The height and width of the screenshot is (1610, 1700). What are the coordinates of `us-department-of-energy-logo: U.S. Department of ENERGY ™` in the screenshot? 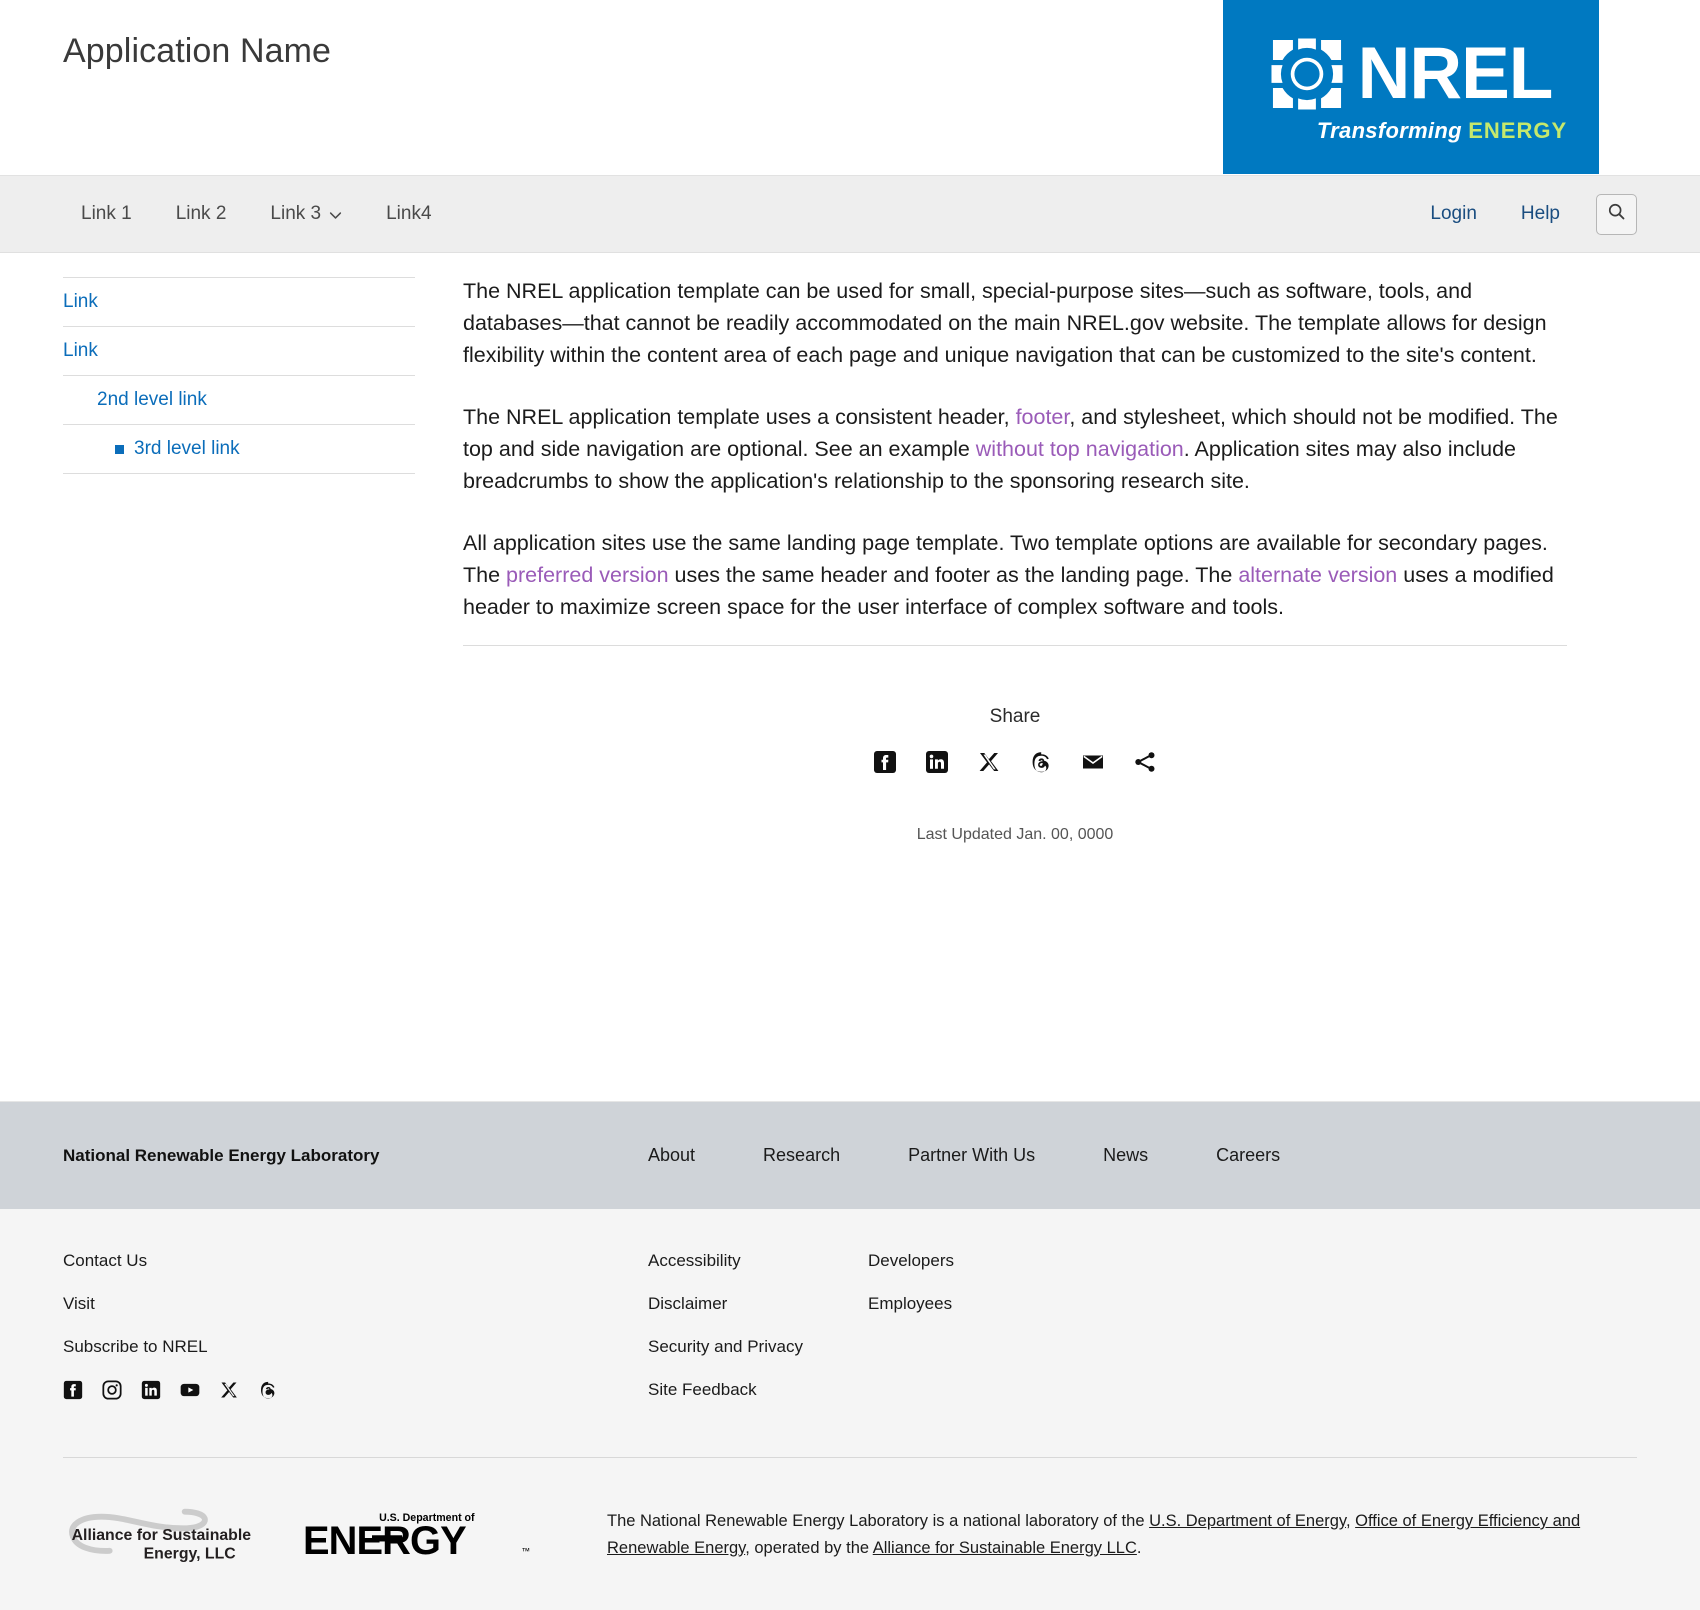 It's located at (453, 1527).